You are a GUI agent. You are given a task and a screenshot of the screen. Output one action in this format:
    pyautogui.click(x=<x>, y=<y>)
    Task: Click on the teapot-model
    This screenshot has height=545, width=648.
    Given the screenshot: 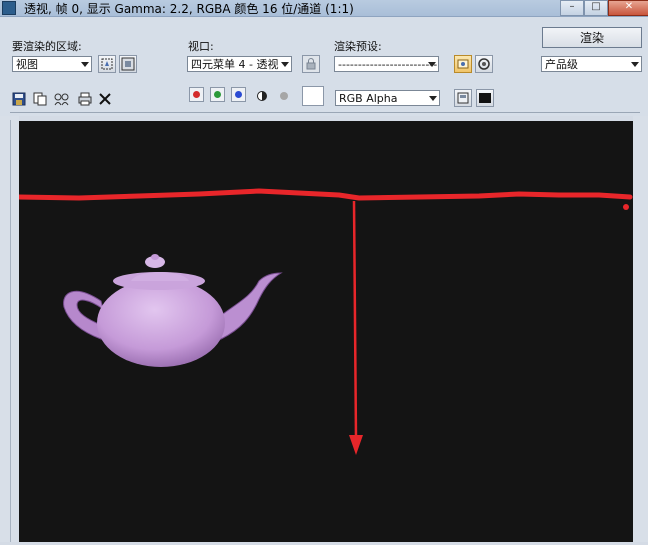 What is the action you would take?
    pyautogui.click(x=173, y=310)
    